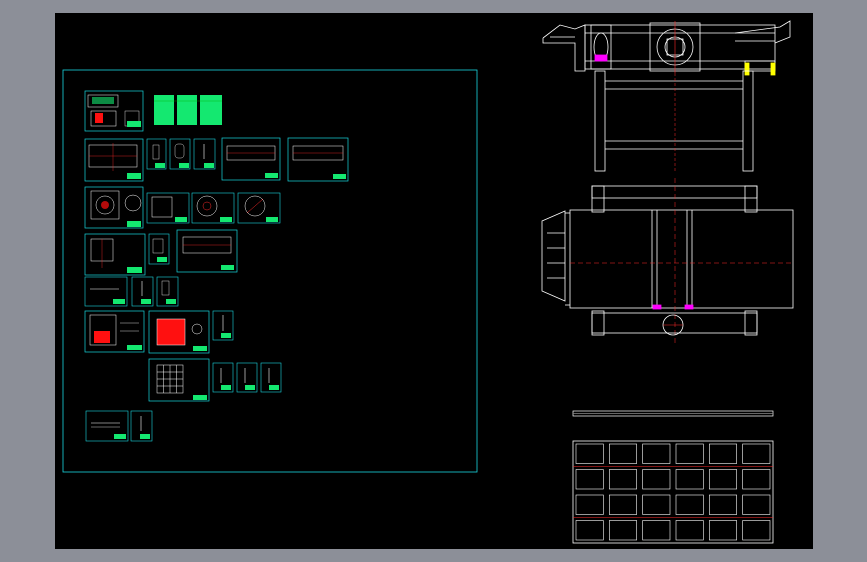 The width and height of the screenshot is (867, 562). Describe the element at coordinates (673, 413) in the screenshot. I see `side-strip-view` at that location.